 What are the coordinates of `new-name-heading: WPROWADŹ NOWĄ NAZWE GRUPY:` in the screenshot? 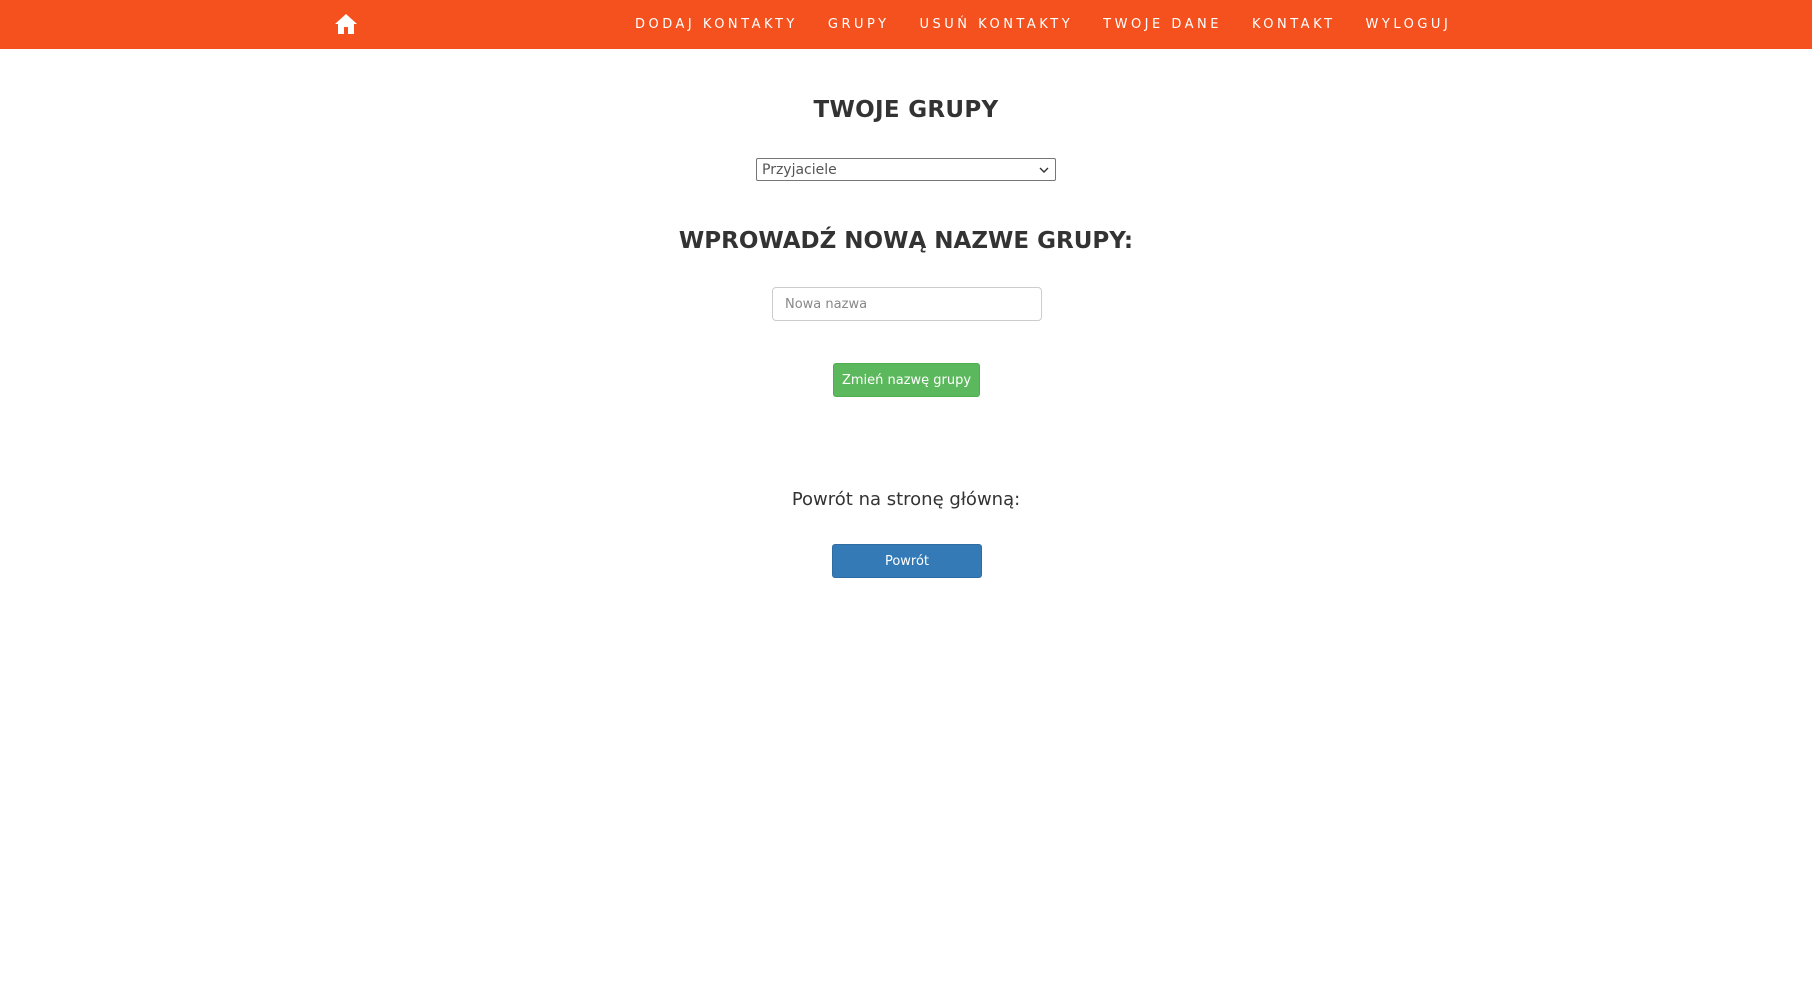 It's located at (906, 241).